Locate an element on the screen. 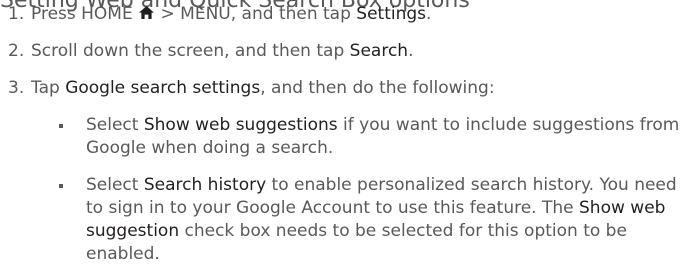 The height and width of the screenshot is (268, 696). search-term: Search is located at coordinates (379, 51).